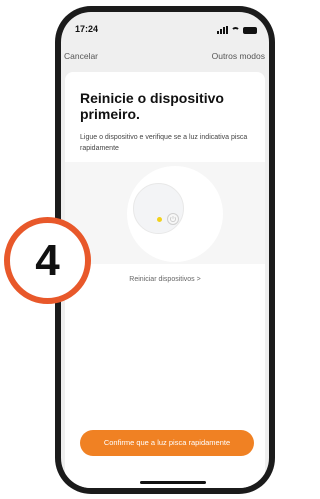  What do you see at coordinates (159, 219) in the screenshot?
I see `indicator-light-icon` at bounding box center [159, 219].